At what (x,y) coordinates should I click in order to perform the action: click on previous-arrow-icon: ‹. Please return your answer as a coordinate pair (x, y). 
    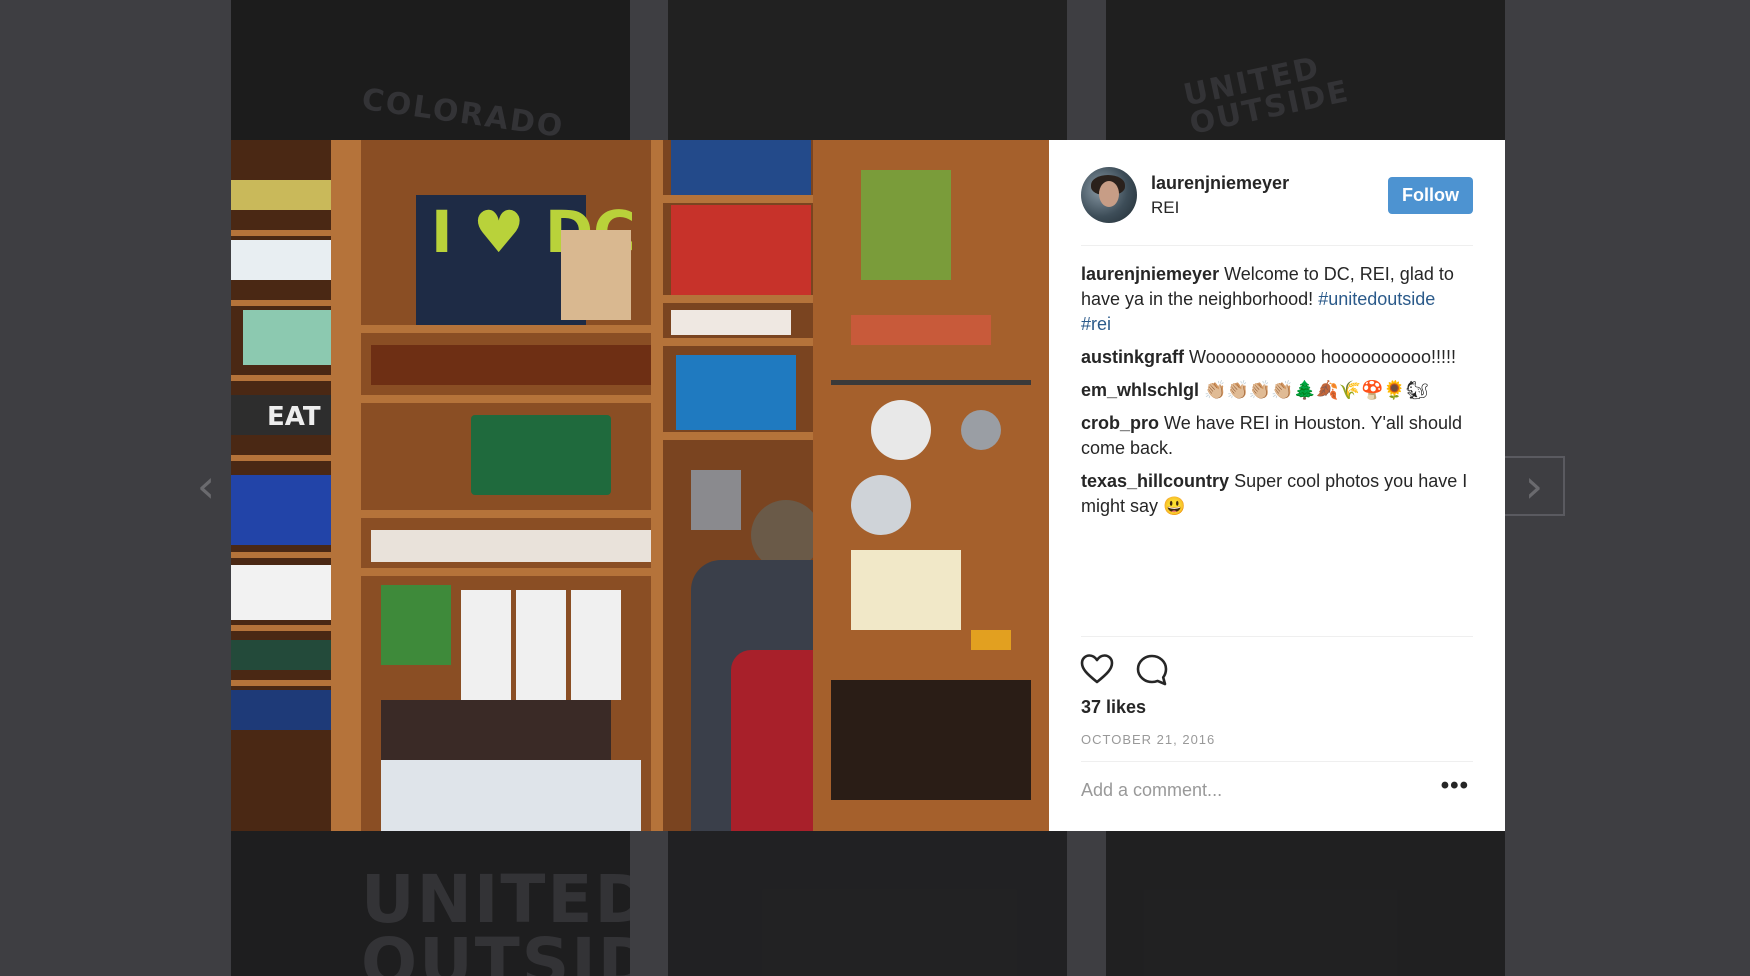
    Looking at the image, I should click on (206, 486).